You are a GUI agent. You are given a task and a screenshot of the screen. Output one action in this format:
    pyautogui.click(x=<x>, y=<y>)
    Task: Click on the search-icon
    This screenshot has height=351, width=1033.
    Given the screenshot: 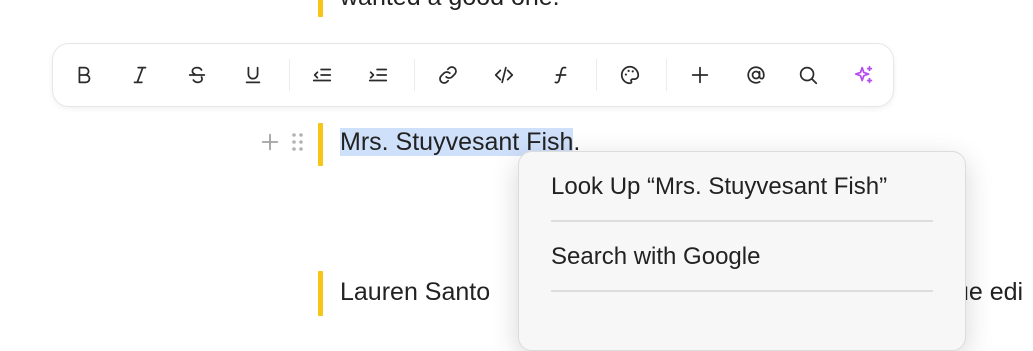 What is the action you would take?
    pyautogui.click(x=808, y=75)
    